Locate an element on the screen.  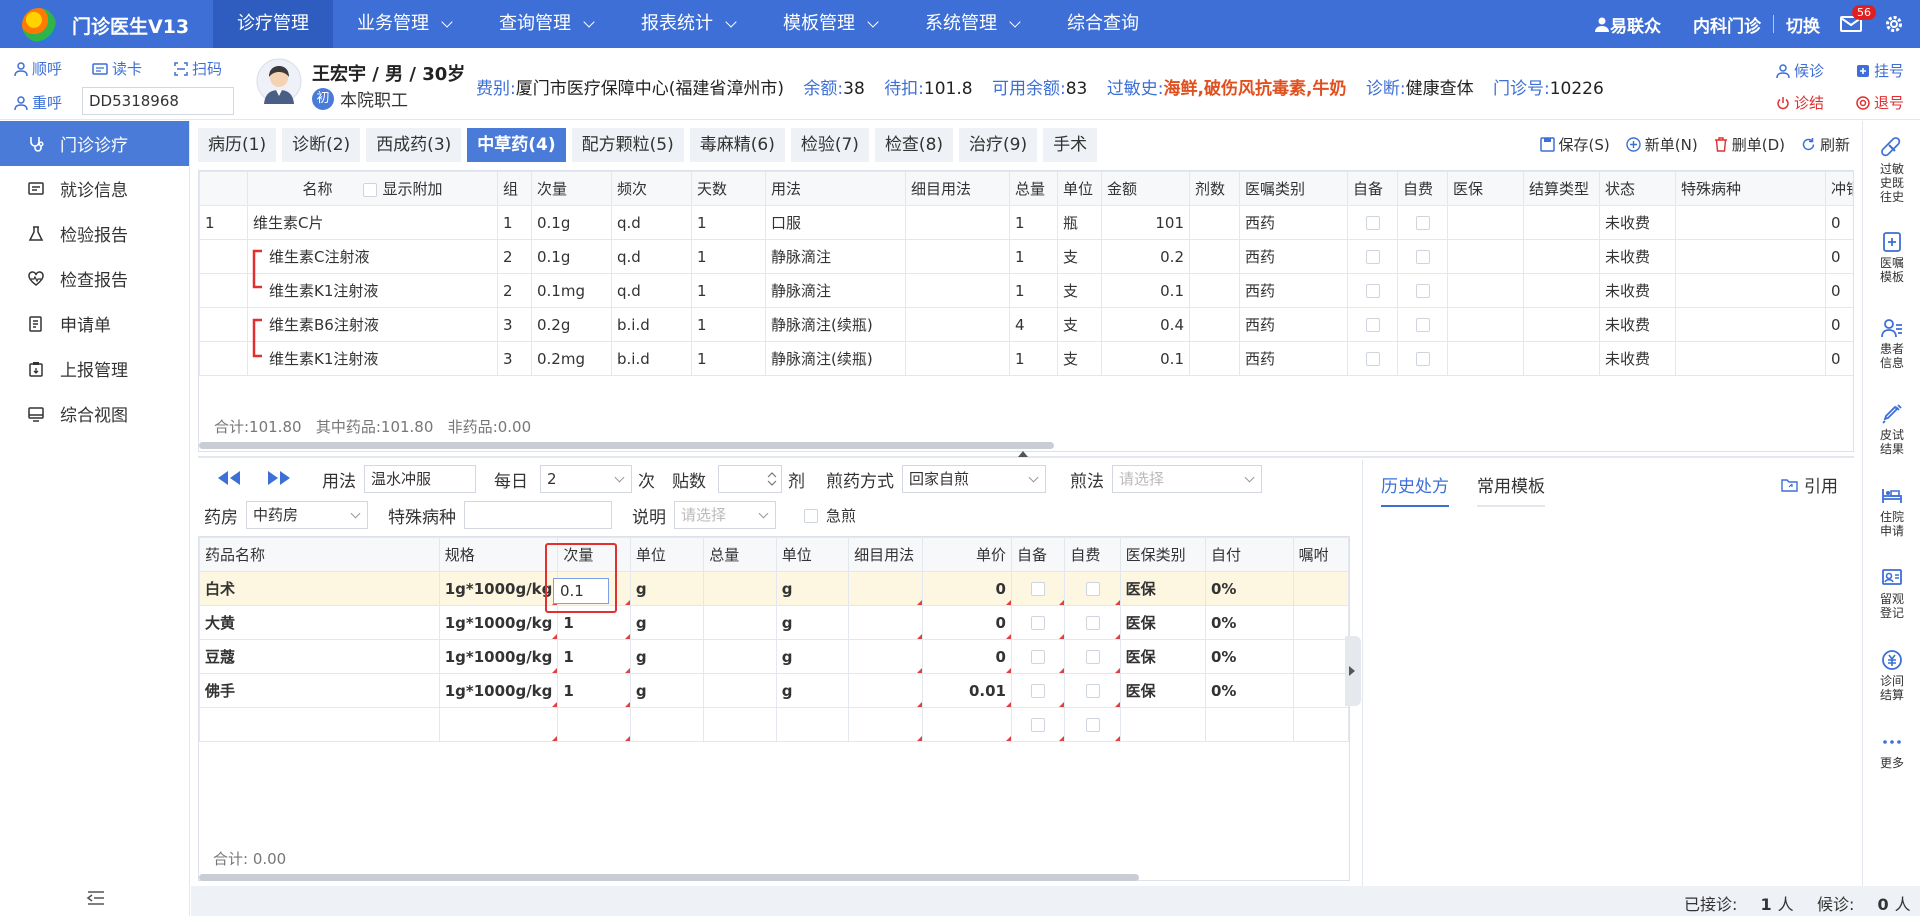
table-cell: 4 is located at coordinates (1033, 324).